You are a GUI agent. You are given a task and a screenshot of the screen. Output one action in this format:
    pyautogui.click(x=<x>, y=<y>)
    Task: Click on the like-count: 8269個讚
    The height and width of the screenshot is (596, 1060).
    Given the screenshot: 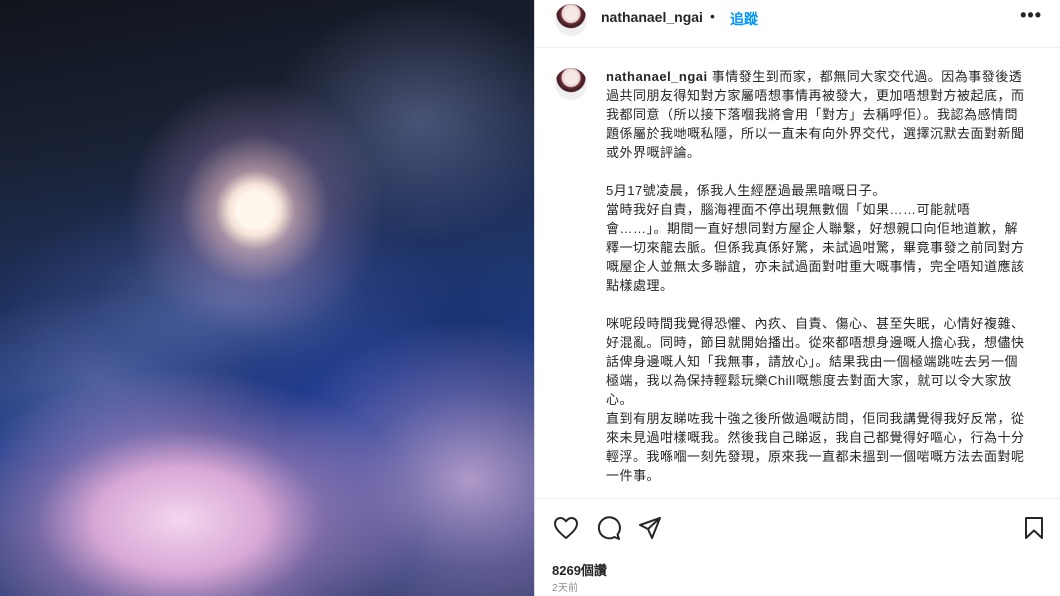 What is the action you would take?
    pyautogui.click(x=579, y=569)
    